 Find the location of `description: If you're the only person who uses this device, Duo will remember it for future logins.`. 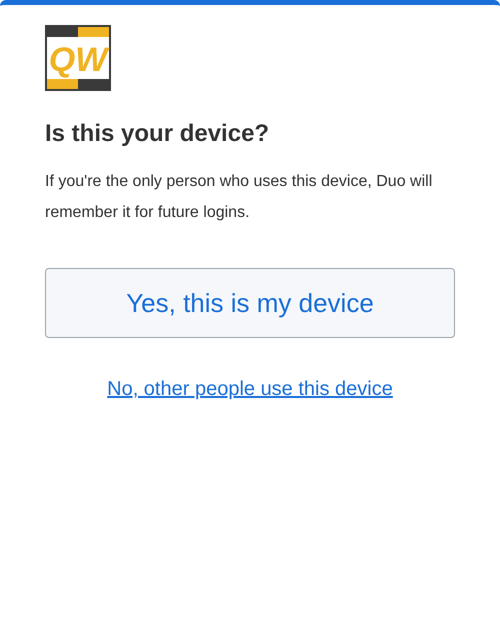

description: If you're the only person who uses this device, Duo will remember it for future logins. is located at coordinates (239, 197).